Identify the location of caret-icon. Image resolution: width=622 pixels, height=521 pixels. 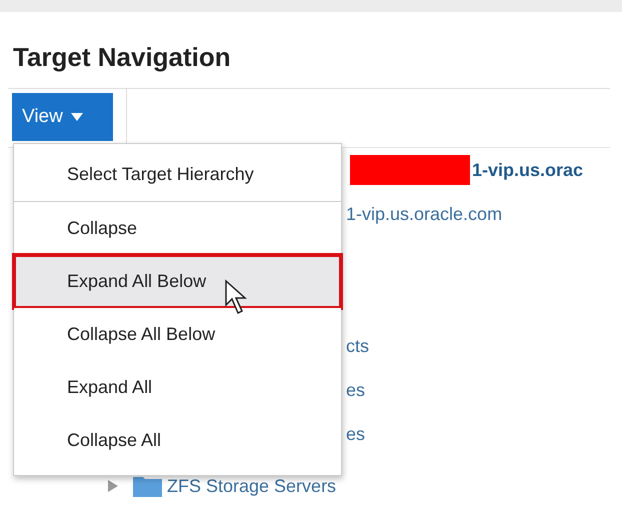
(76, 117).